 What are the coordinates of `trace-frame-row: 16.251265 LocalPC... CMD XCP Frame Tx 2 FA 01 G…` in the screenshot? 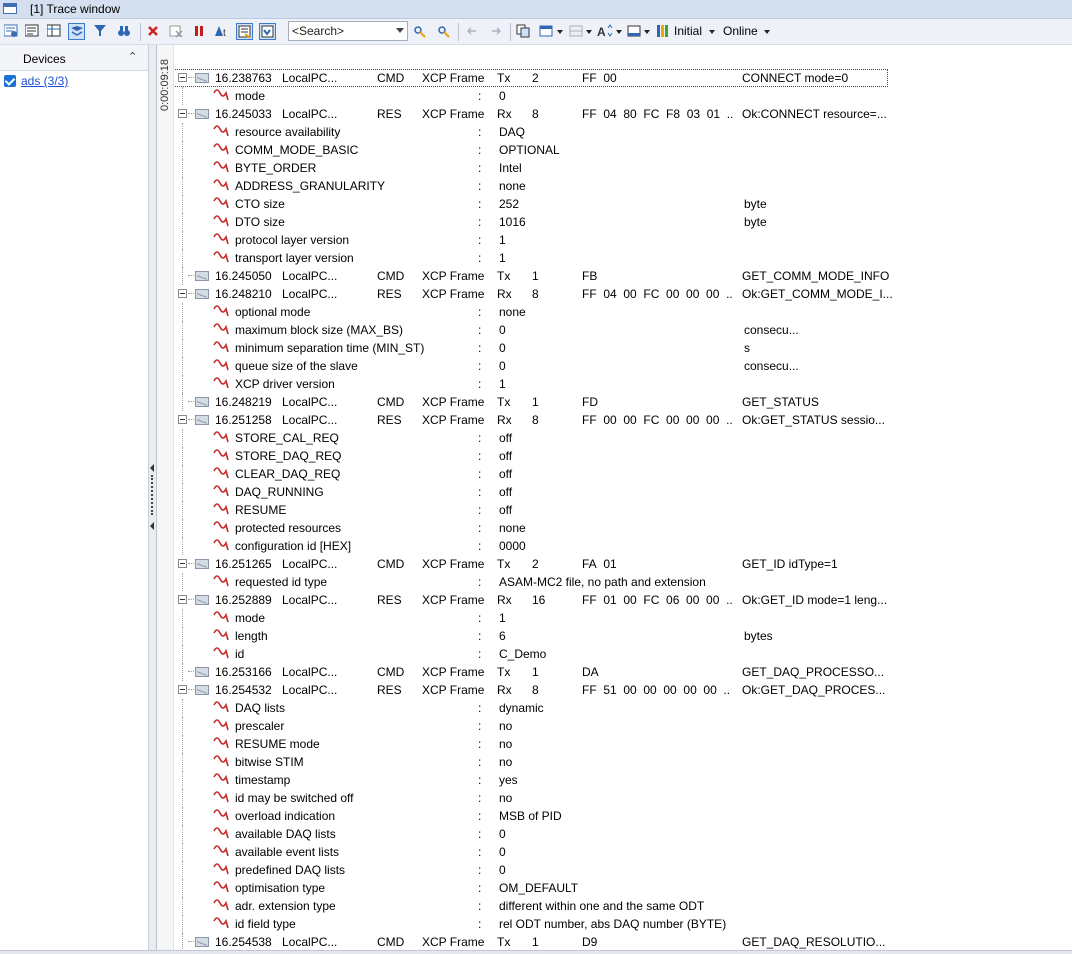 It's located at (623, 564).